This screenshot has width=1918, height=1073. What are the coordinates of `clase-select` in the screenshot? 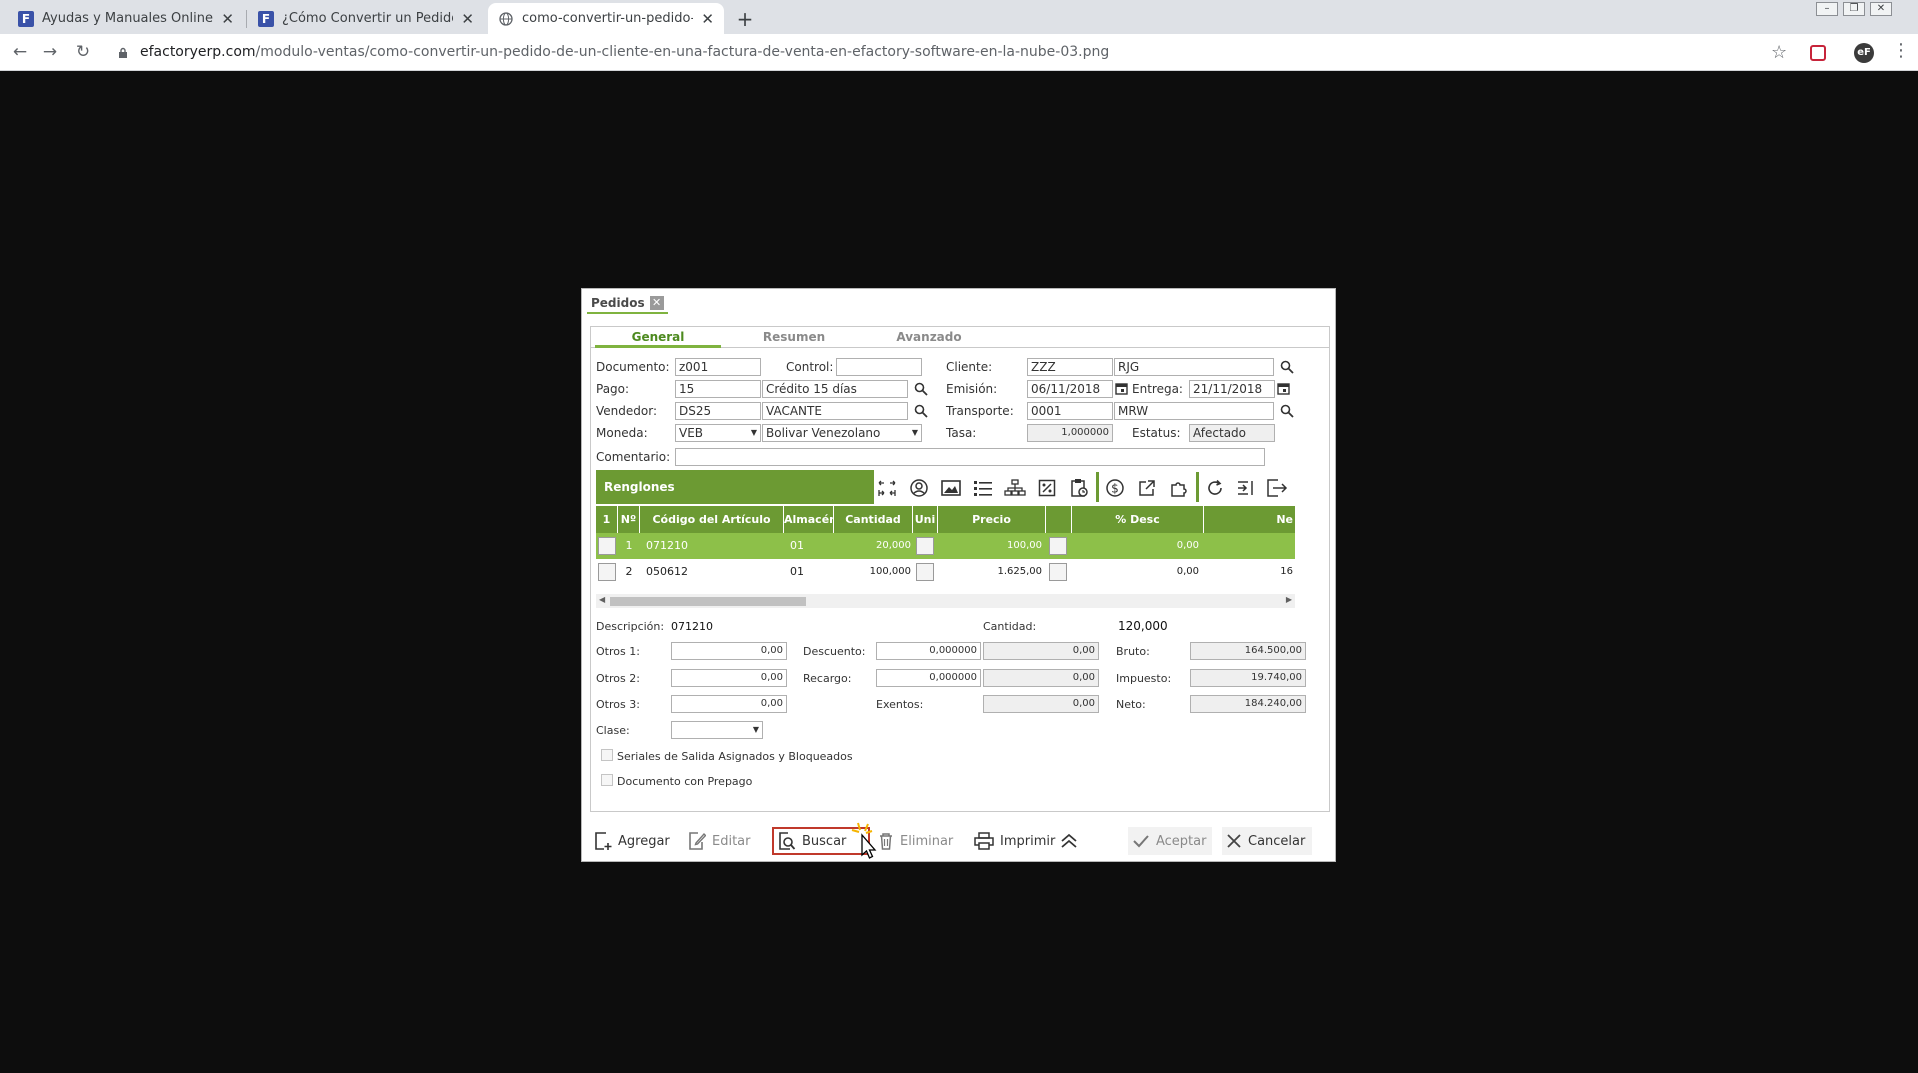 It's located at (717, 730).